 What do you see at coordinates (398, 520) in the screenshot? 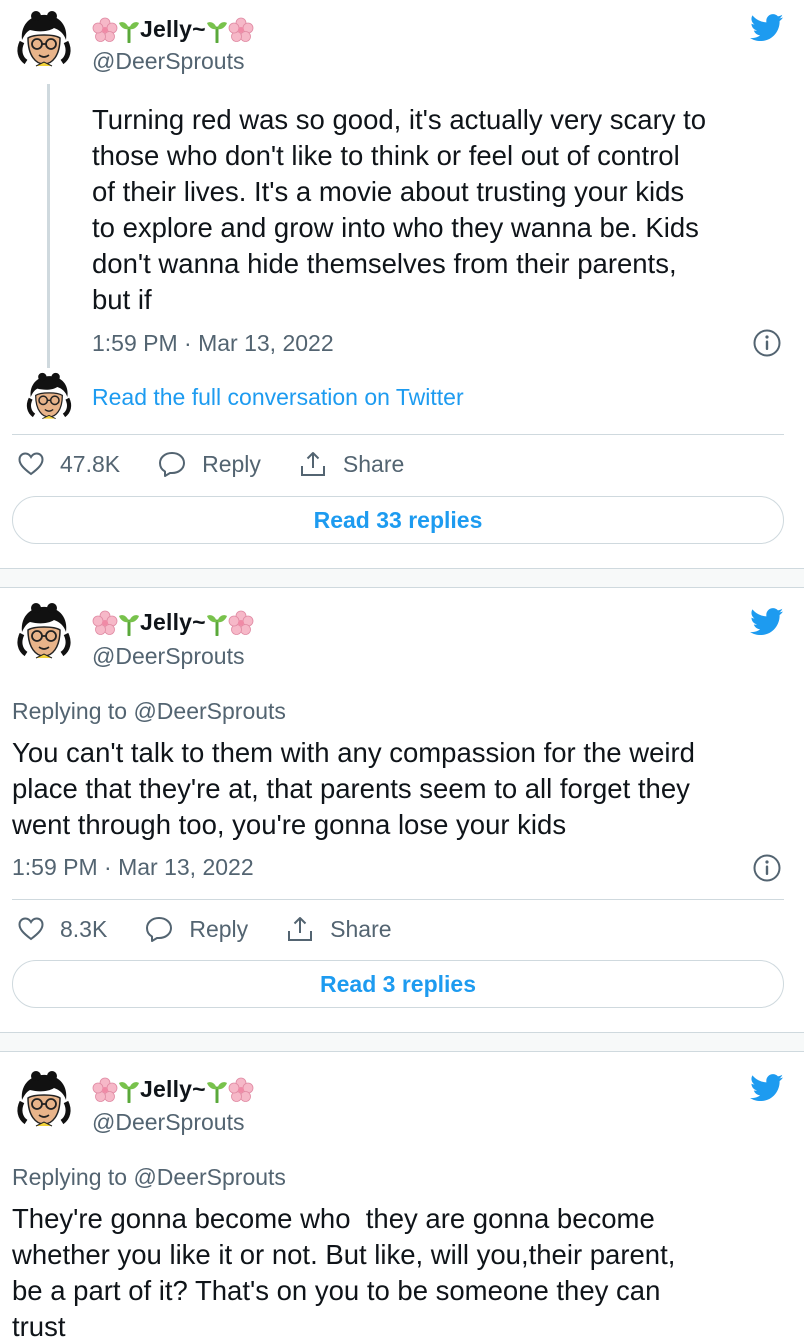
I see `read-replies-button: Read 33 replies` at bounding box center [398, 520].